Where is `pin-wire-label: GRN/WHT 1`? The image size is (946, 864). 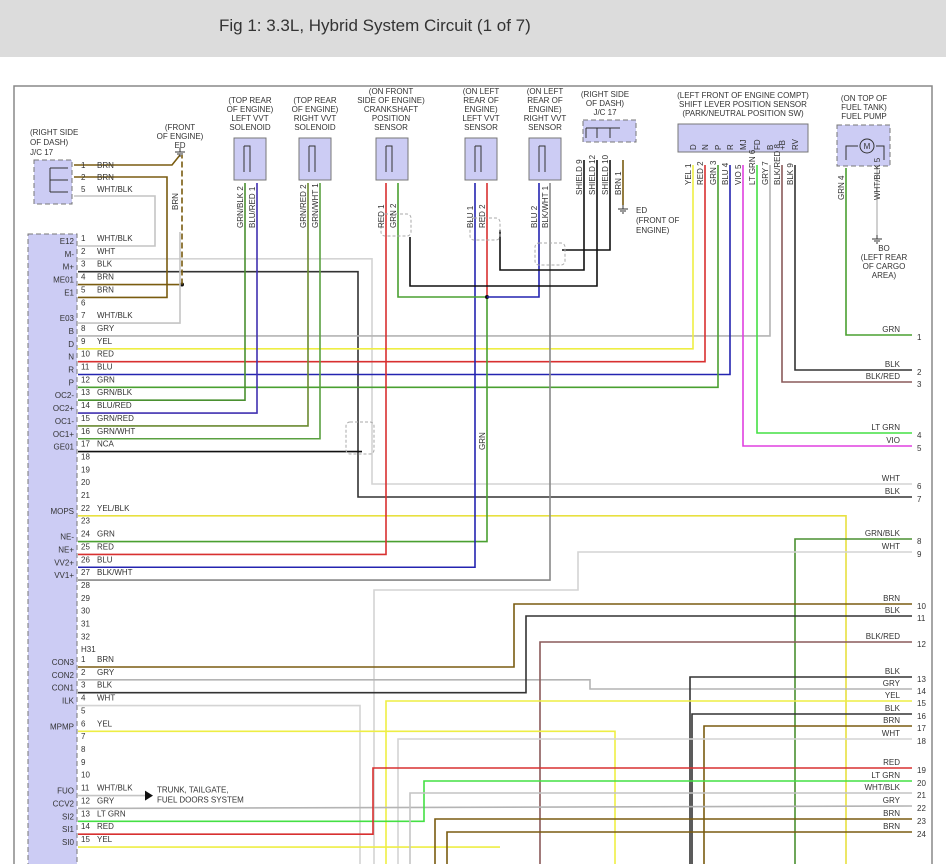
pin-wire-label: GRN/WHT 1 is located at coordinates (315, 205).